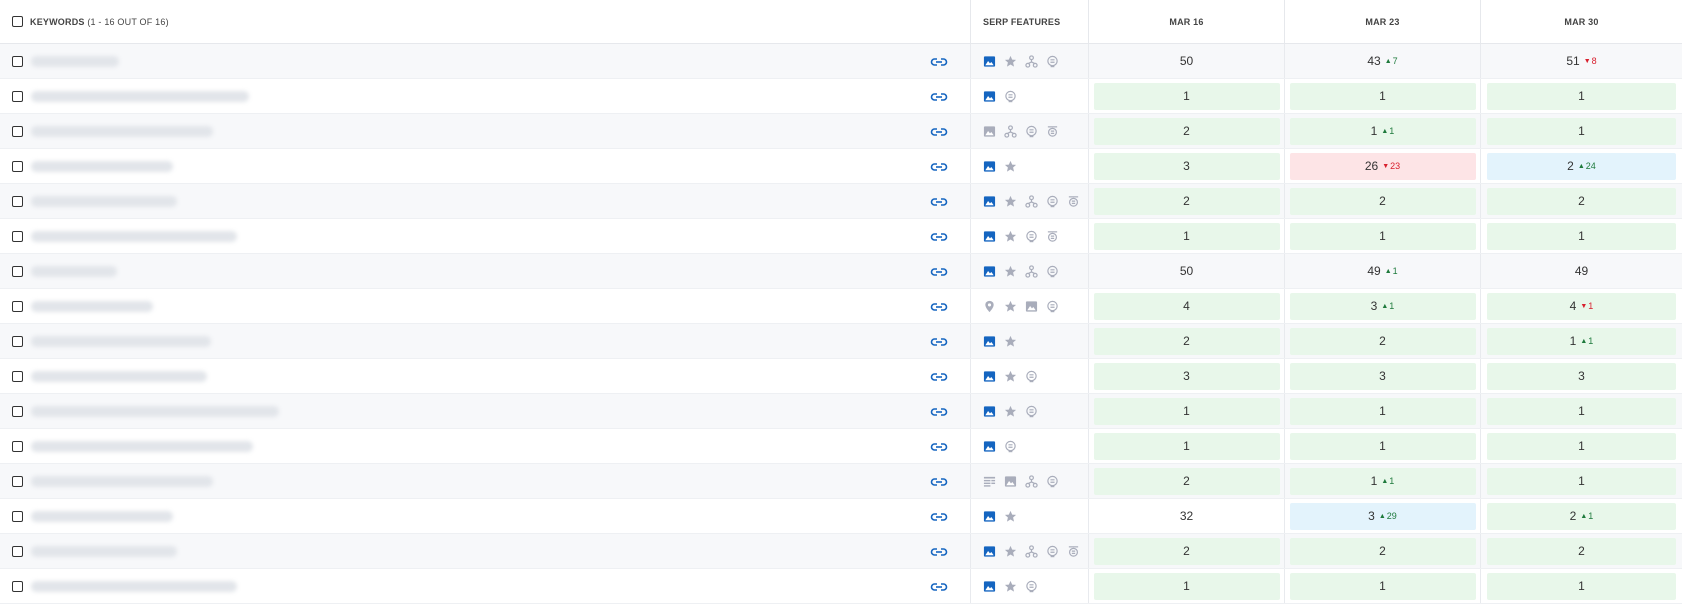 Image resolution: width=1682 pixels, height=604 pixels. I want to click on rank-cell: 49 ▲ 1, so click(1383, 271).